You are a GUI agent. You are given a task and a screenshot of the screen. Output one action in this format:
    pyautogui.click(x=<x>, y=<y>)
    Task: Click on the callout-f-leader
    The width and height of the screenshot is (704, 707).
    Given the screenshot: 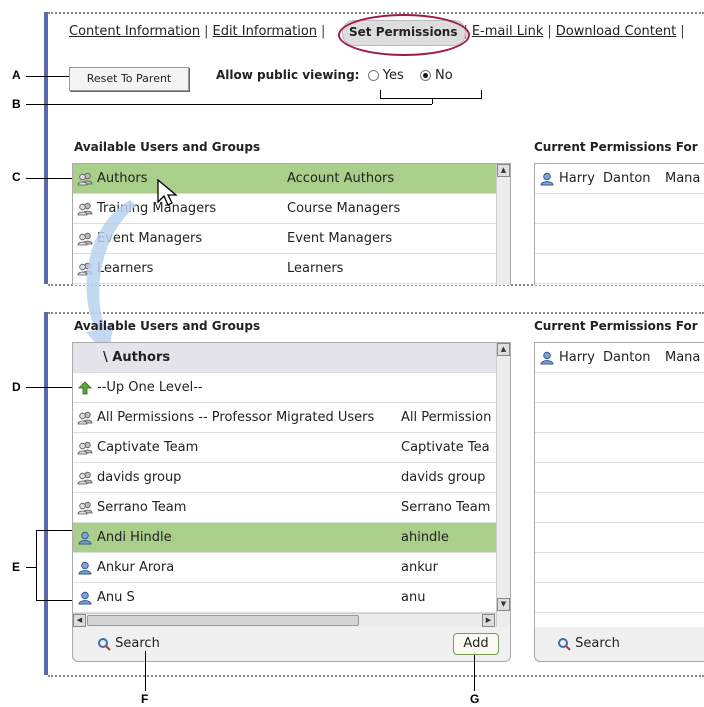 What is the action you would take?
    pyautogui.click(x=145, y=671)
    